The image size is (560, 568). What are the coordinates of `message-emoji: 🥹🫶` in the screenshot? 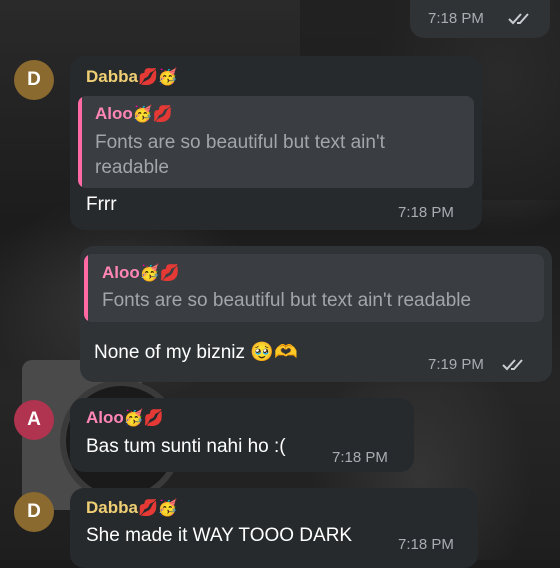 It's located at (274, 352).